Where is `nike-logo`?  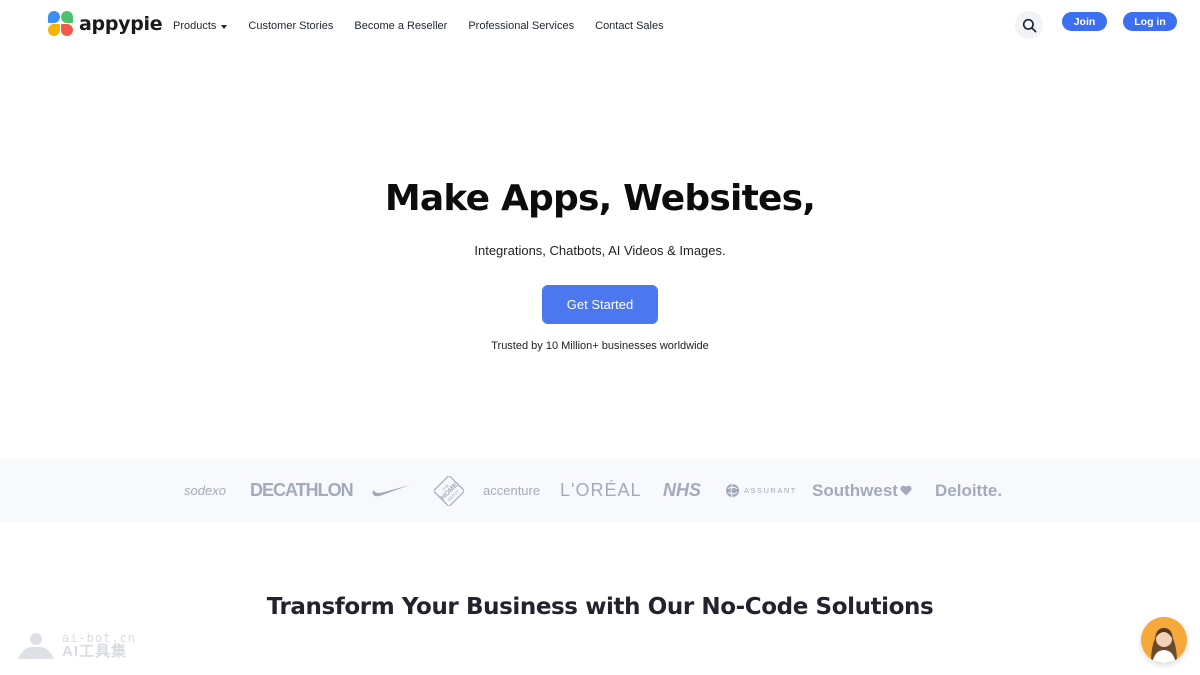
nike-logo is located at coordinates (391, 490).